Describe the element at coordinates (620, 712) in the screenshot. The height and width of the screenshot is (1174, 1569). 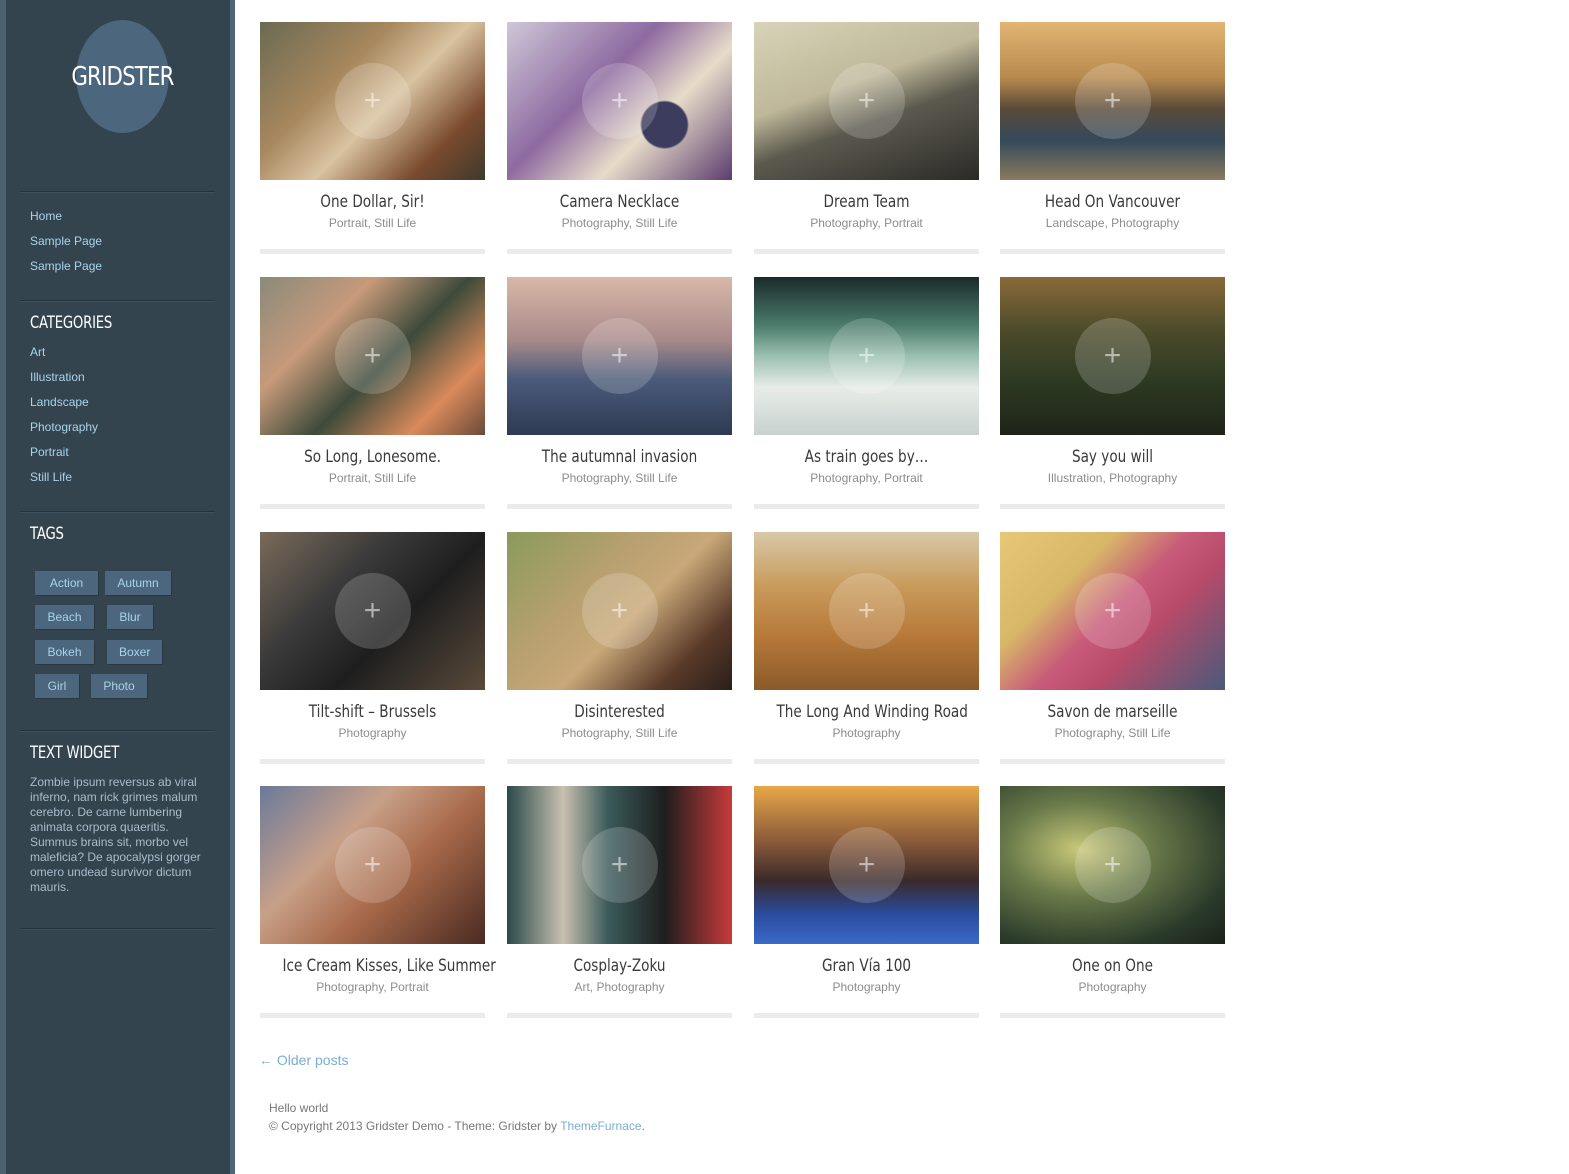
I see `post-title: Disinterested` at that location.